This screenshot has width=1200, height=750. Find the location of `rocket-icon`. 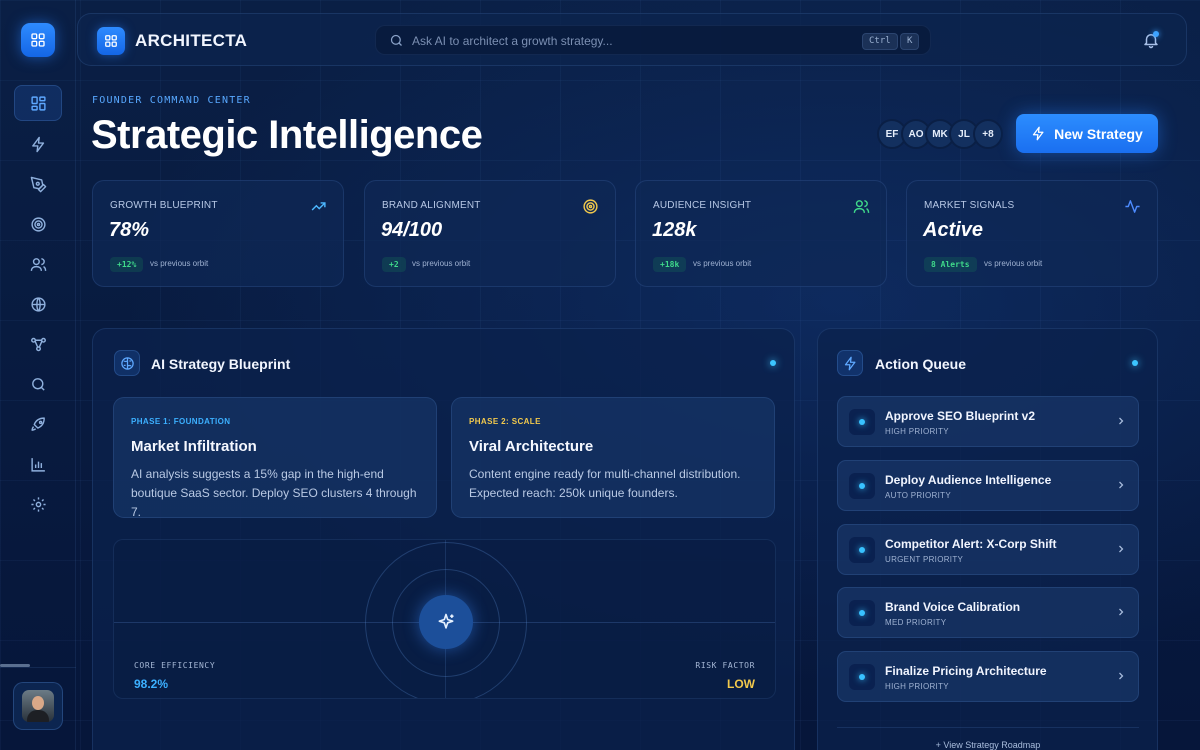

rocket-icon is located at coordinates (37, 423).